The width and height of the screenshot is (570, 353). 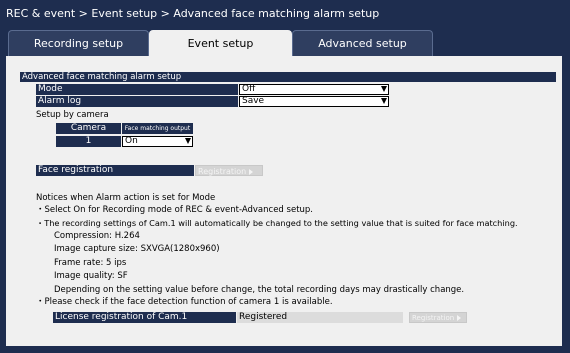 I want to click on camera-number: 1, so click(x=88, y=141).